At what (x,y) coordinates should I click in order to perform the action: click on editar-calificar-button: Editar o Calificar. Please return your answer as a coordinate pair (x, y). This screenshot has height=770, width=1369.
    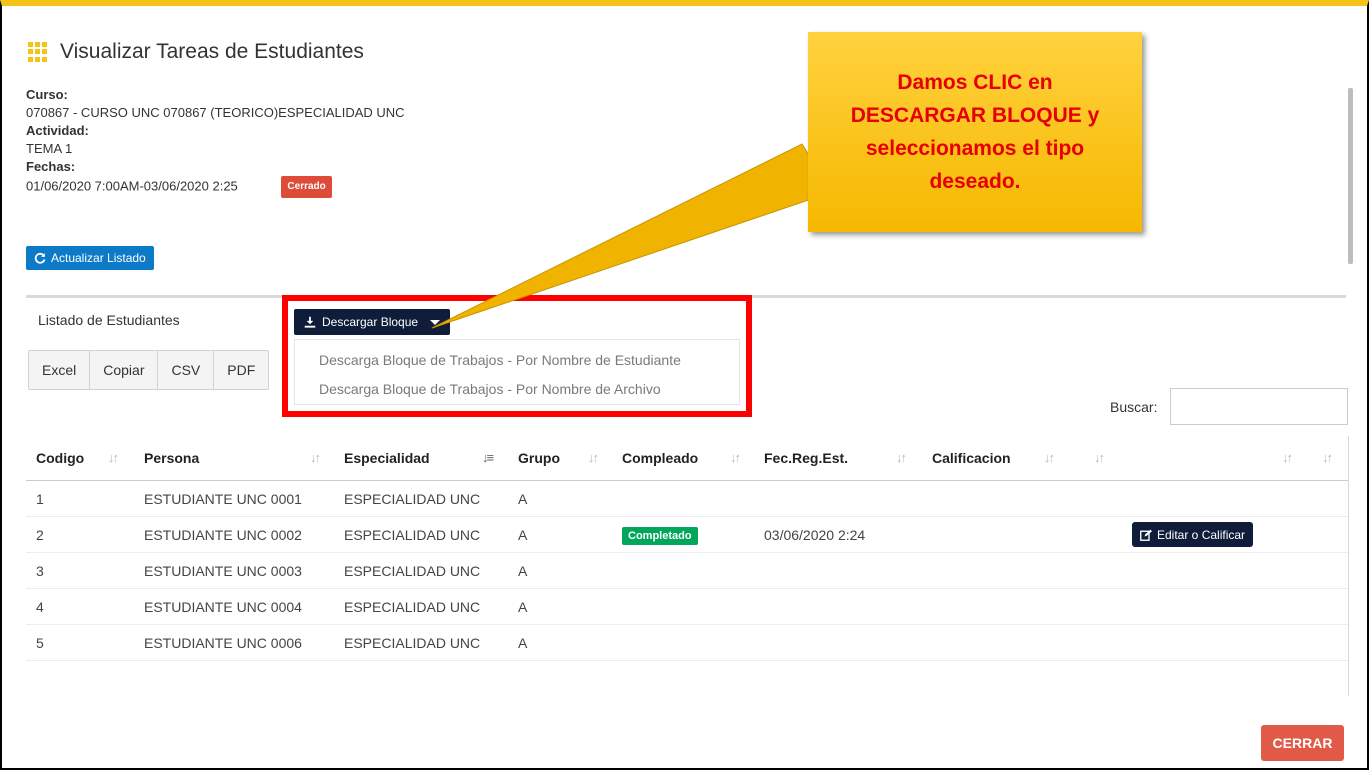
    Looking at the image, I should click on (1193, 534).